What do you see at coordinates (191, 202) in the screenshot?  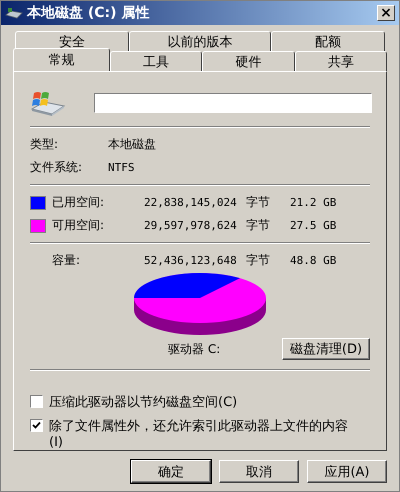 I see `byte-count: 22,838,145,024` at bounding box center [191, 202].